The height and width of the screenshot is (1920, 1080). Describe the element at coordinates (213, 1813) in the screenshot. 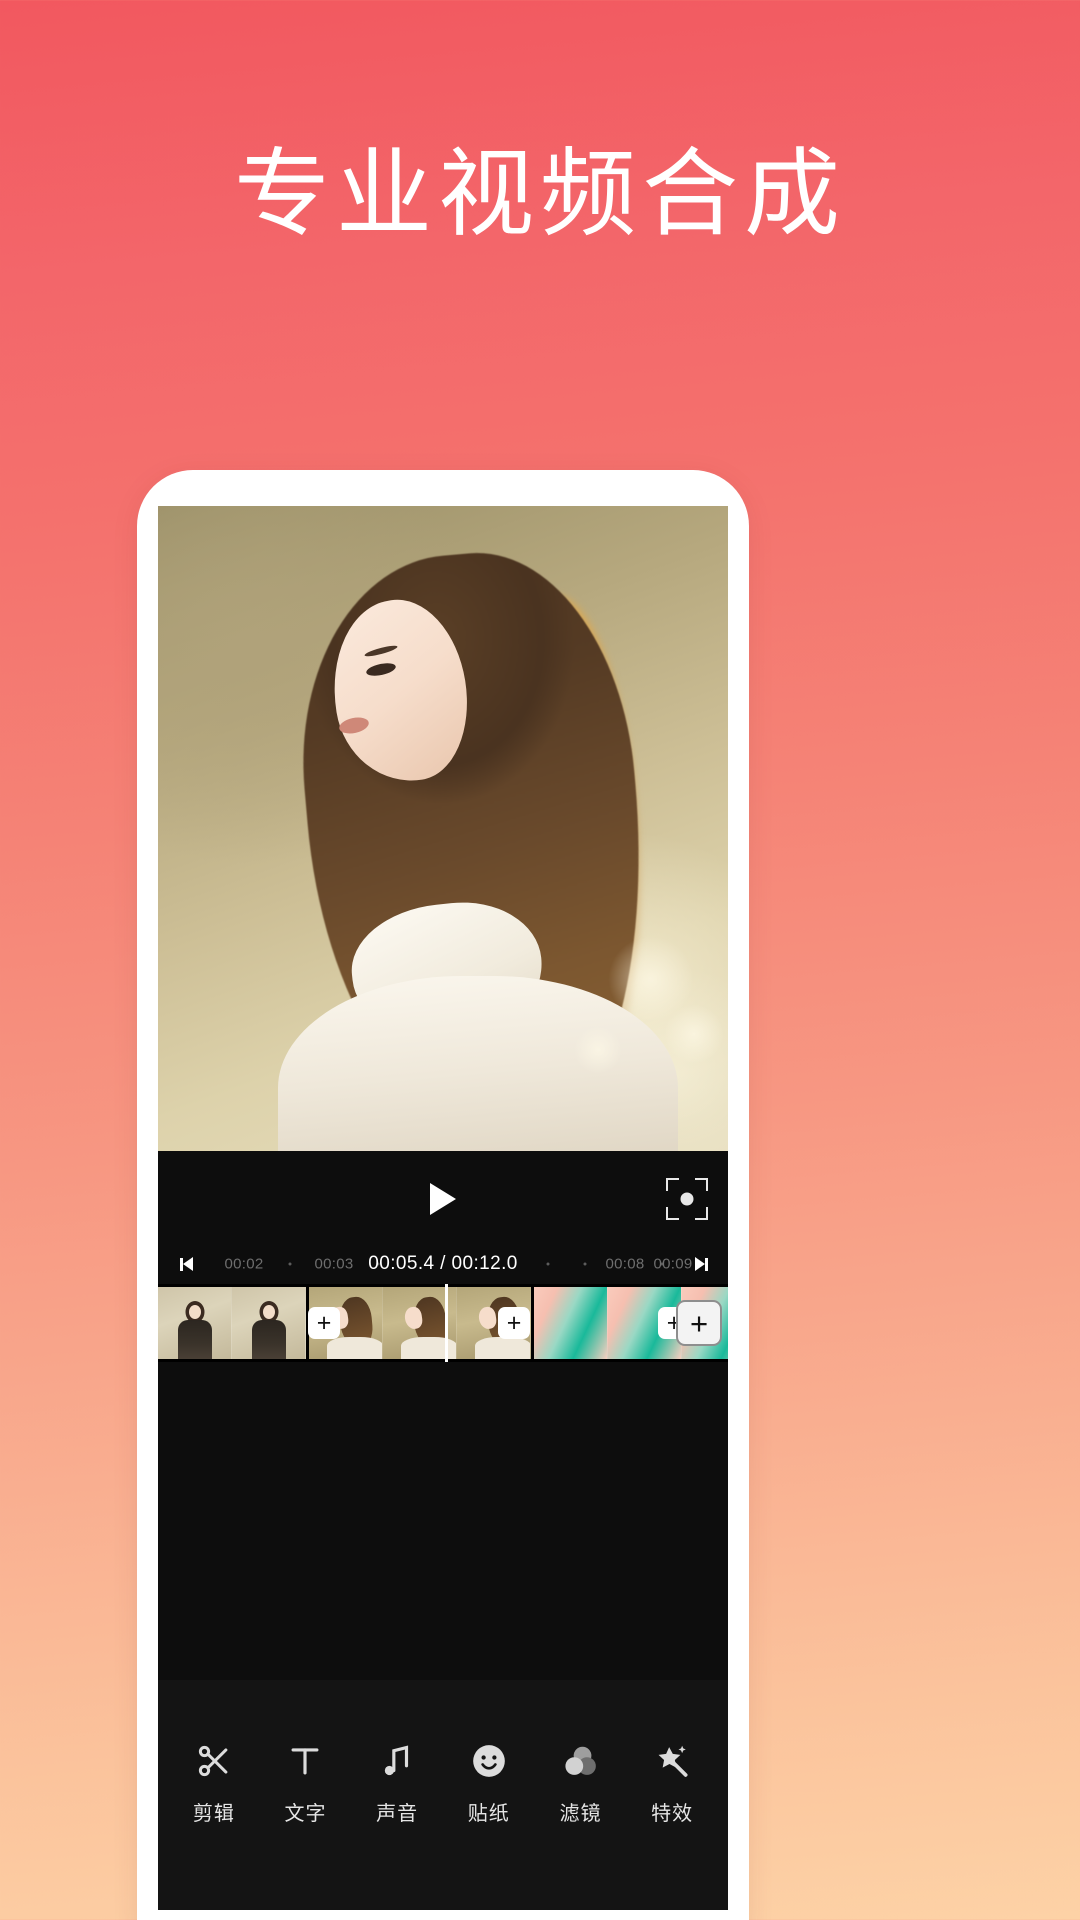

I see `tool-label: 剪辑` at that location.